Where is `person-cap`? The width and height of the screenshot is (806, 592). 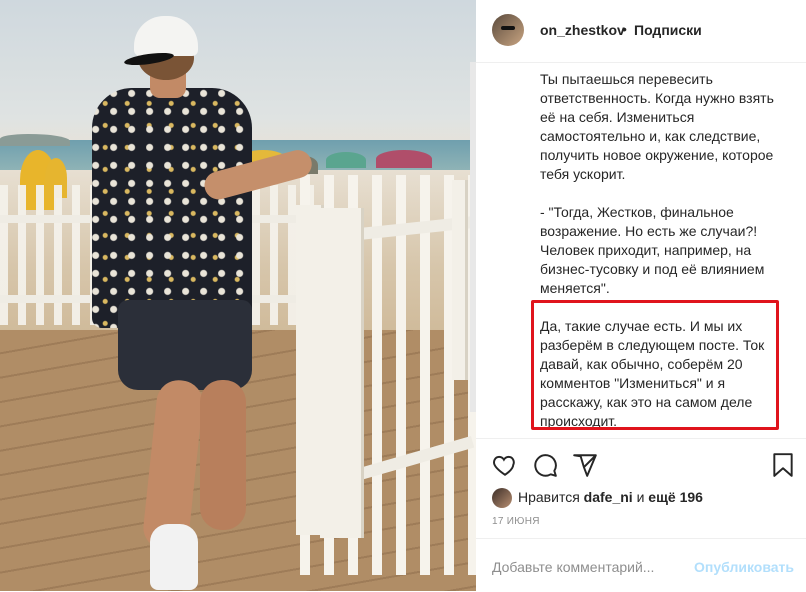
person-cap is located at coordinates (166, 36).